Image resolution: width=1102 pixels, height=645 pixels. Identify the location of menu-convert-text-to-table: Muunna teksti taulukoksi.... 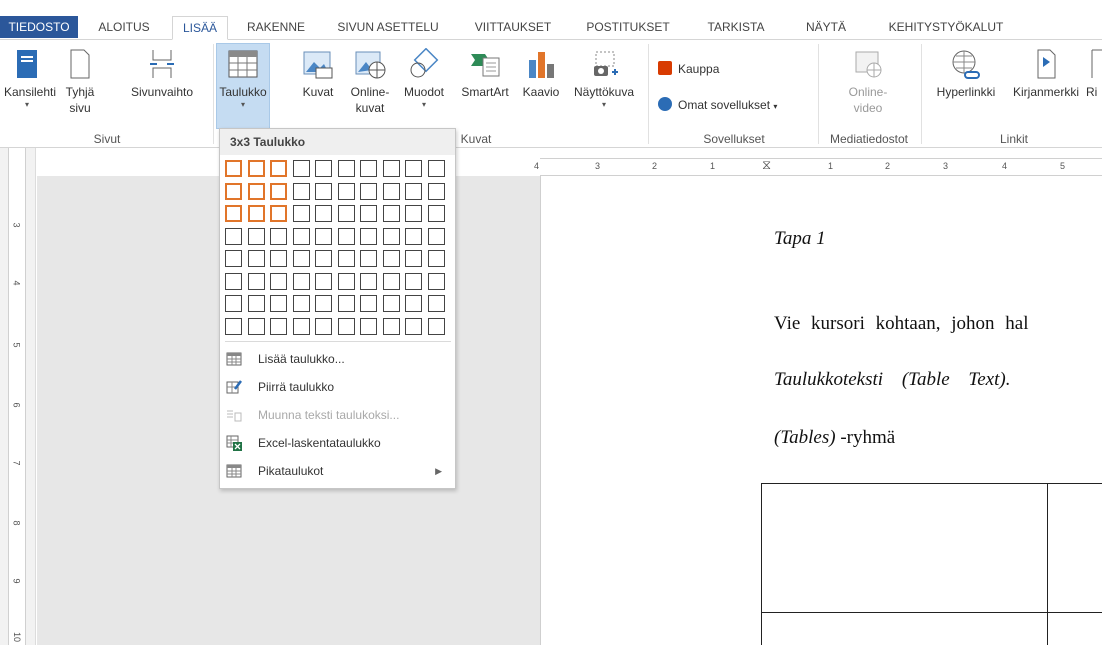
(338, 415).